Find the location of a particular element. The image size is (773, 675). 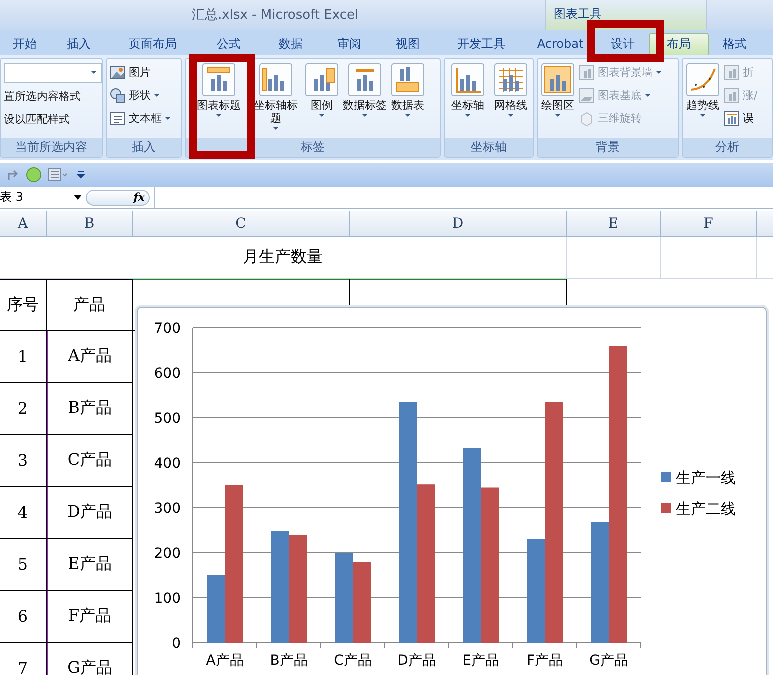

ribbon-button: 绘图区 is located at coordinates (558, 90).